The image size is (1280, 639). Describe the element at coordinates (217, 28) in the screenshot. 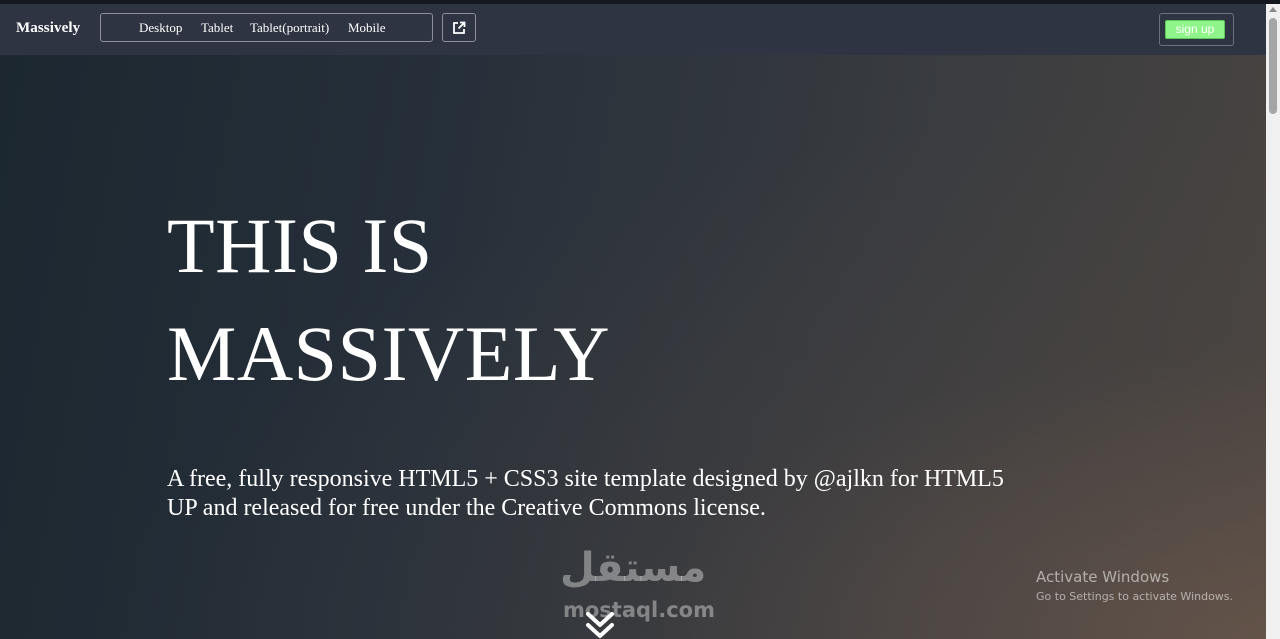

I see `device-tablet-button: Tablet` at that location.